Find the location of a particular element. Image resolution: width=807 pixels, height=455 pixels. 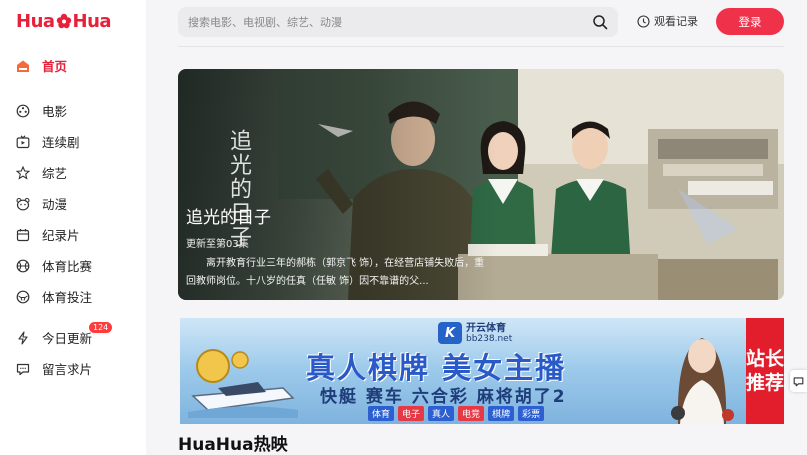

ad-tags: 体育 电子 真人 电竞 棋牌 彩票 is located at coordinates (456, 413).